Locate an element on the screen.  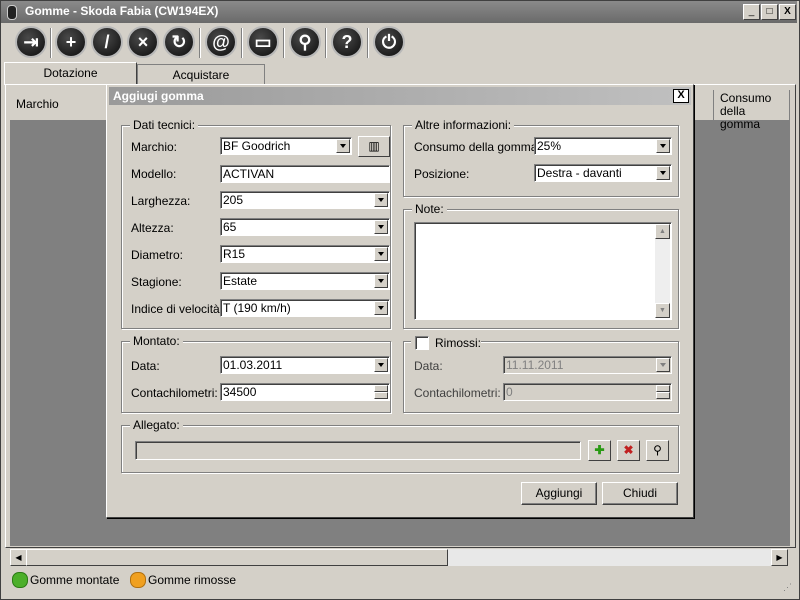
dialog-close-button: X is located at coordinates (681, 96).